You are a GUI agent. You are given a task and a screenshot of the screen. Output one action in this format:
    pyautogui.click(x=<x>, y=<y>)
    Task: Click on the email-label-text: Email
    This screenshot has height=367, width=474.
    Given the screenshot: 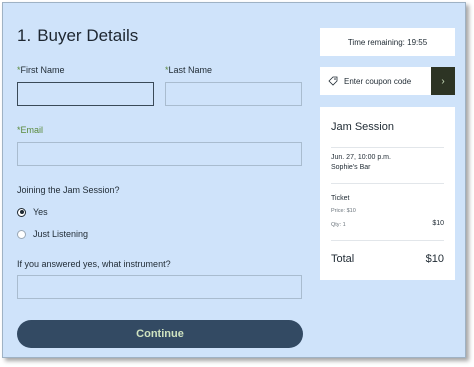 What is the action you would take?
    pyautogui.click(x=32, y=130)
    